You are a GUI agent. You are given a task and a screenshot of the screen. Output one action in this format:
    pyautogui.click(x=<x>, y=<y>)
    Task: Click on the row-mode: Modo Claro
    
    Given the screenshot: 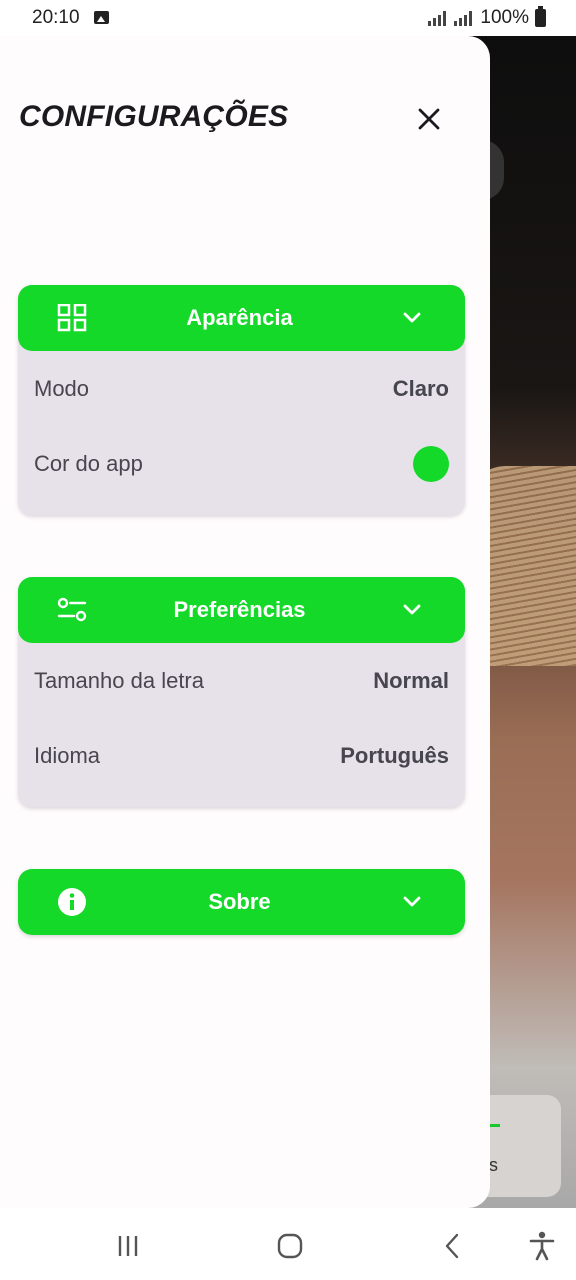 What is the action you would take?
    pyautogui.click(x=241, y=388)
    